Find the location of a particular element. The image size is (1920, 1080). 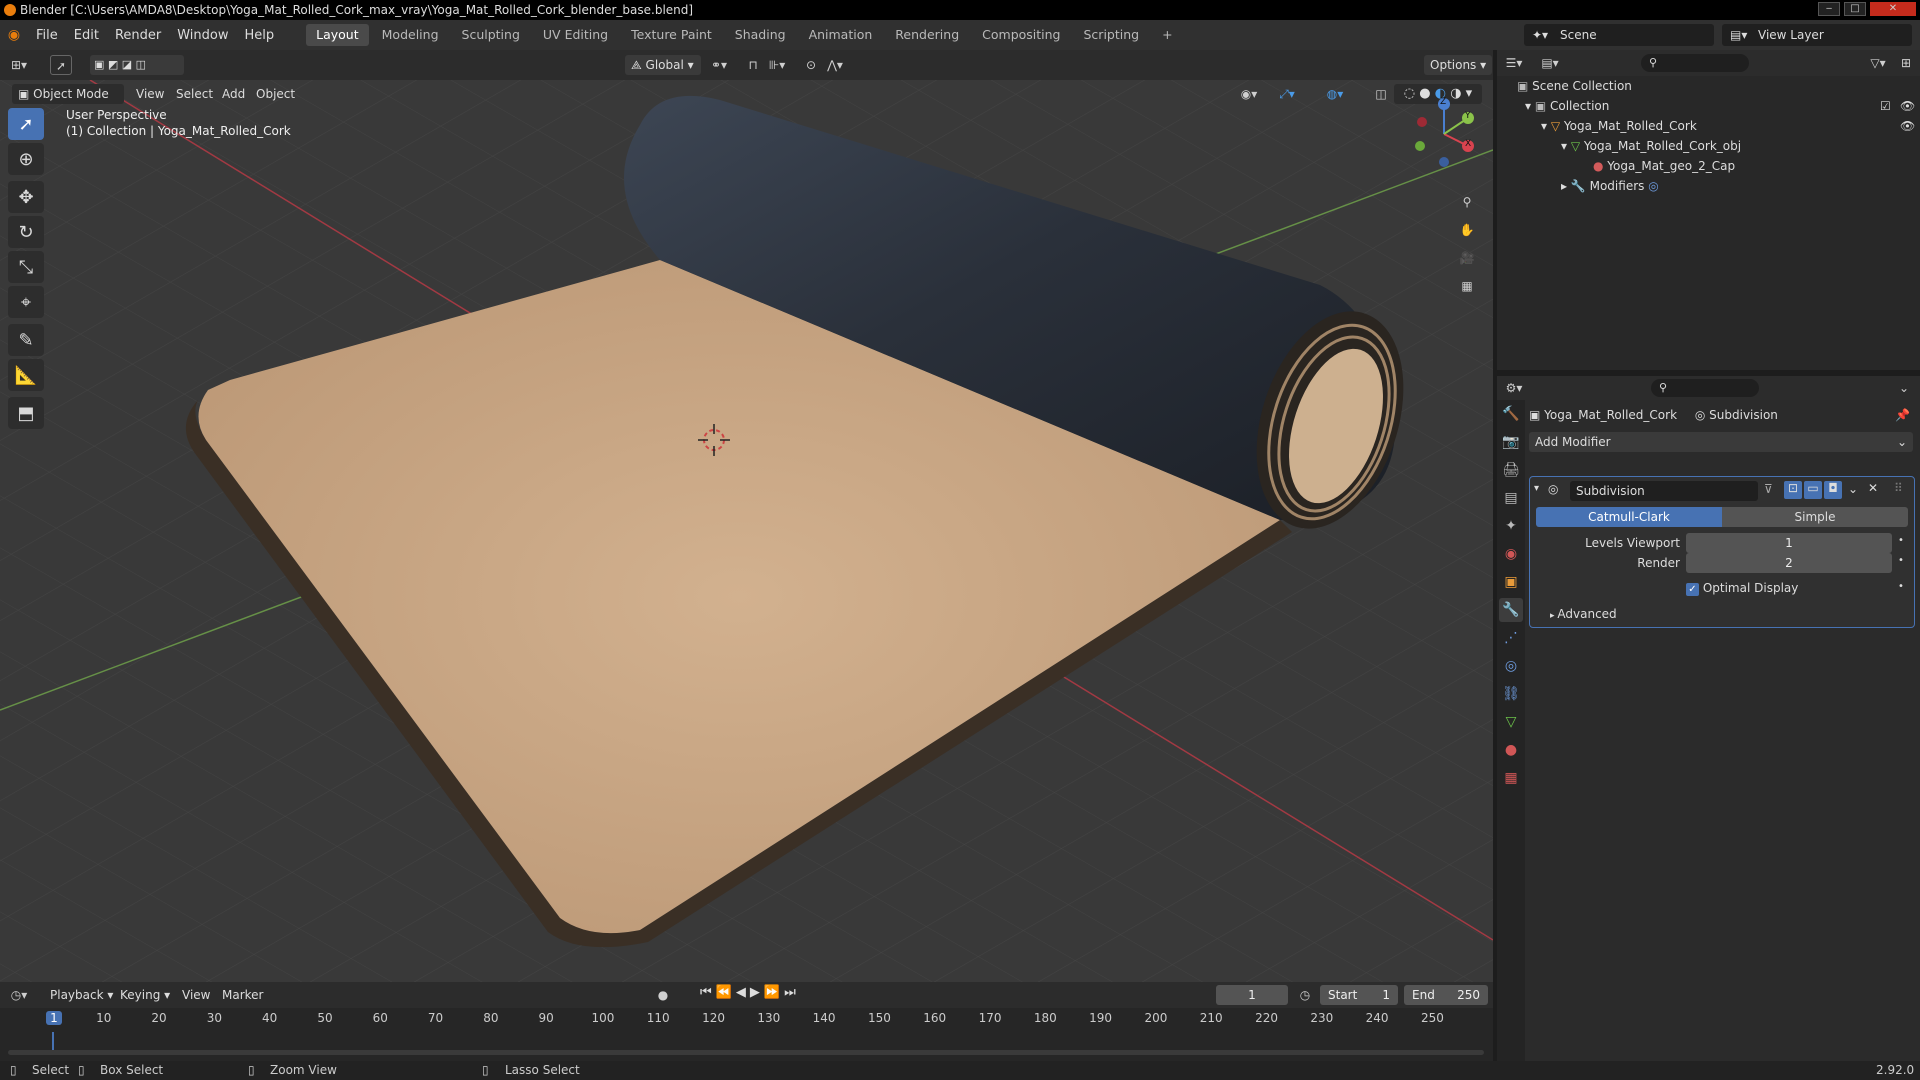

modifier-name-field: Subdivision is located at coordinates (1664, 491).